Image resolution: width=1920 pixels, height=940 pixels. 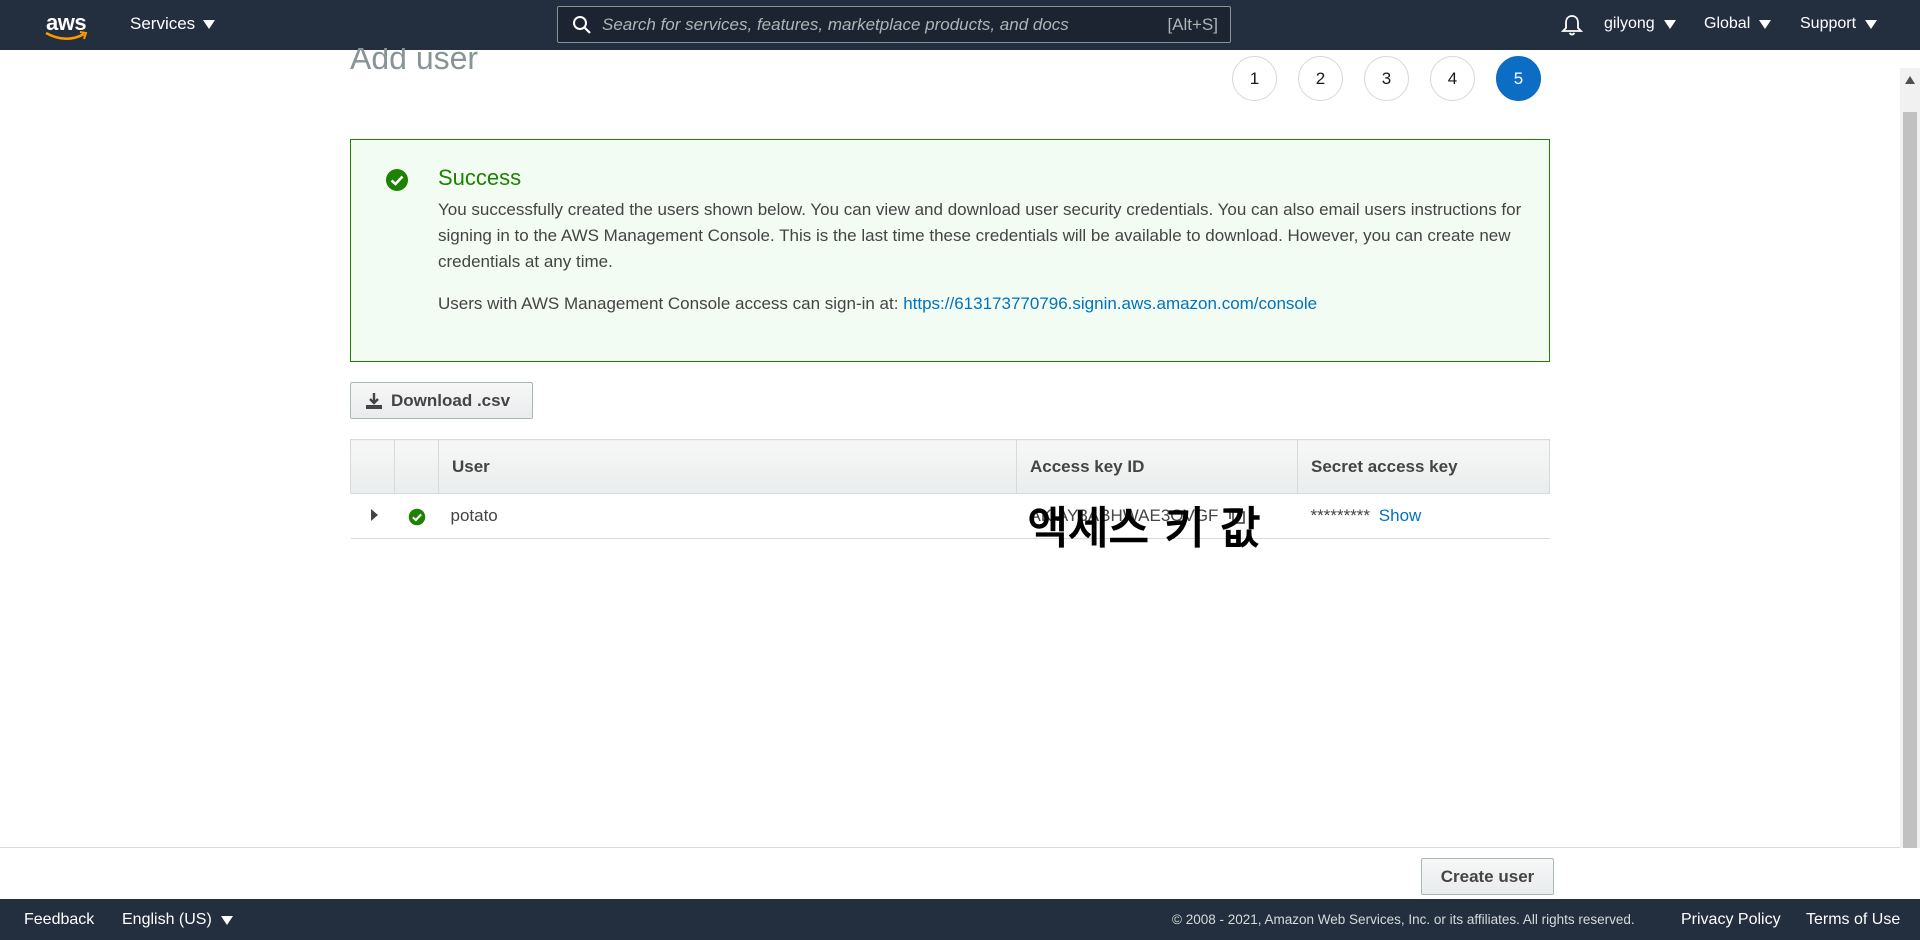 What do you see at coordinates (167, 919) in the screenshot?
I see `language-label: English (US)` at bounding box center [167, 919].